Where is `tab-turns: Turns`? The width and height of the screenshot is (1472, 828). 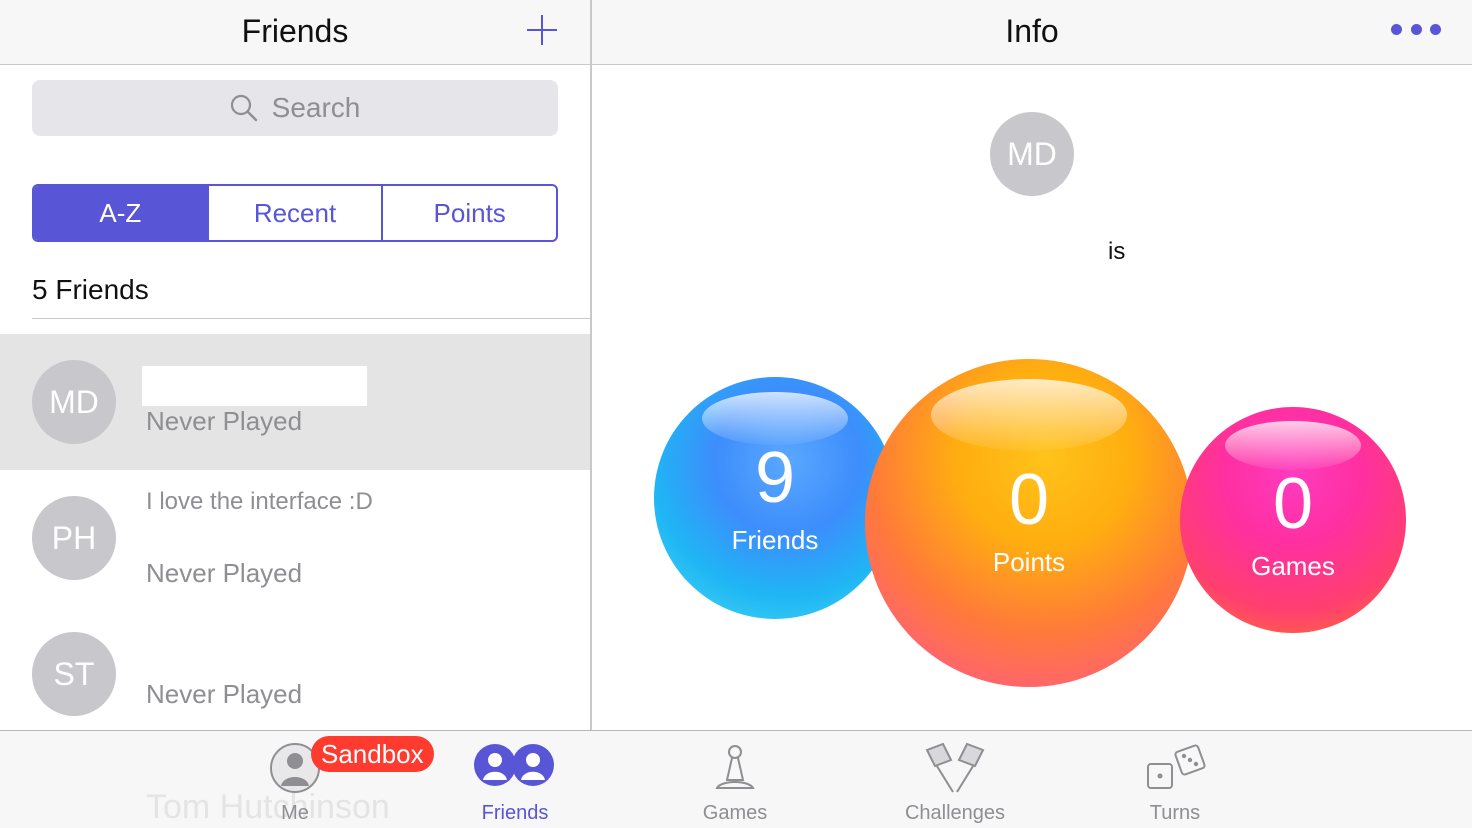 tab-turns: Turns is located at coordinates (1175, 784).